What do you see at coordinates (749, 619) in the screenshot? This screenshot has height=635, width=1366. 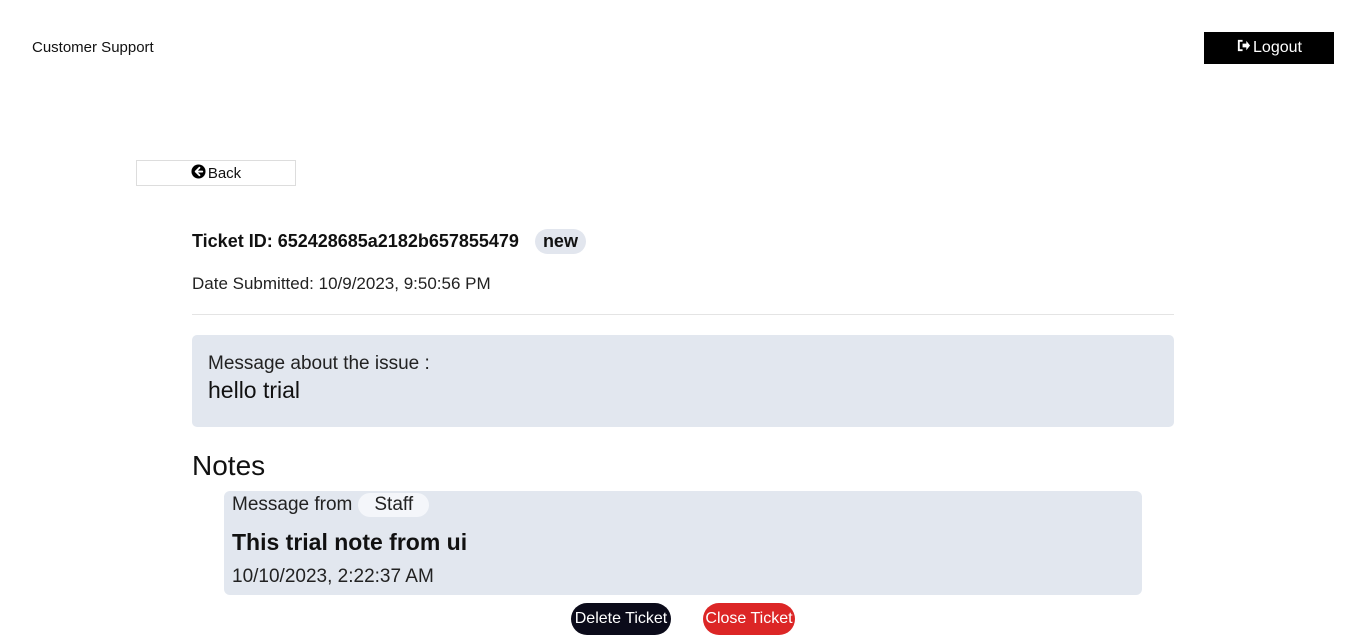 I see `close-ticket-button: Close Ticket` at bounding box center [749, 619].